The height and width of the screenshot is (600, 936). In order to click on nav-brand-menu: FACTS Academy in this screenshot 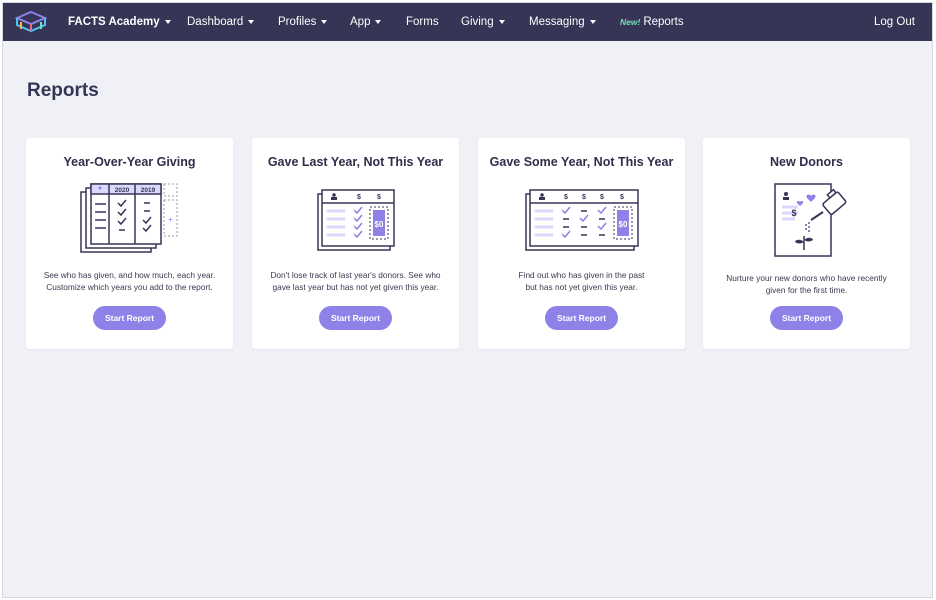, I will do `click(119, 22)`.